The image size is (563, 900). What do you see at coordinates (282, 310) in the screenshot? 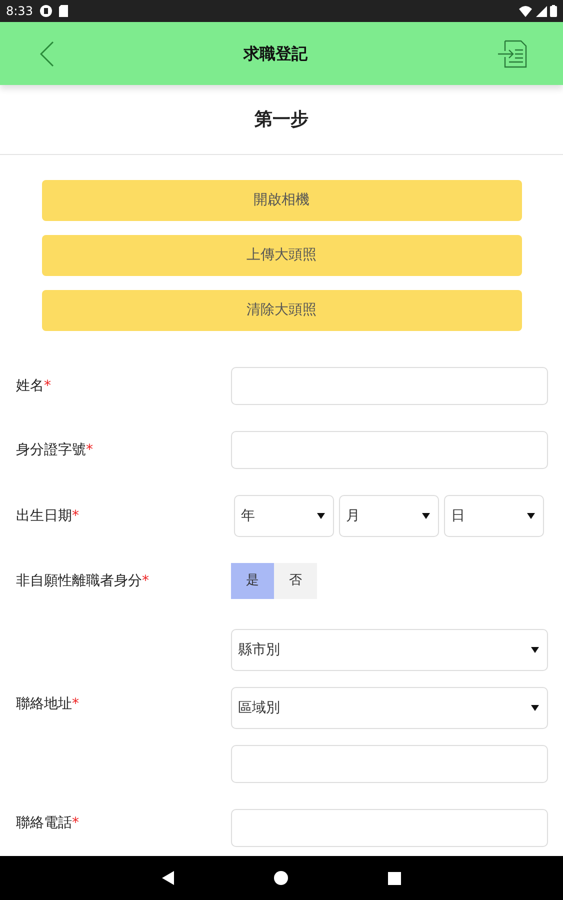
I see `photo-button: 清除大頭照` at bounding box center [282, 310].